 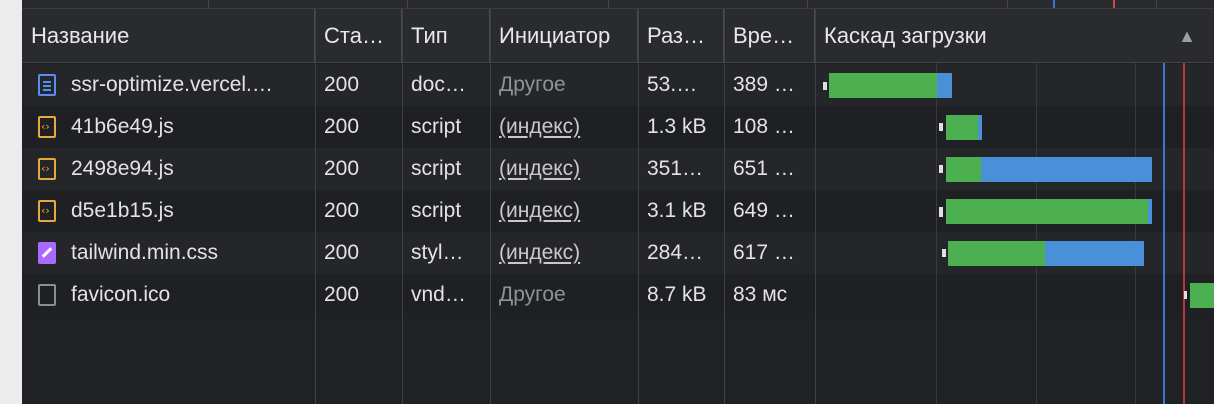 I want to click on column-header-name: Название, so click(x=168, y=36).